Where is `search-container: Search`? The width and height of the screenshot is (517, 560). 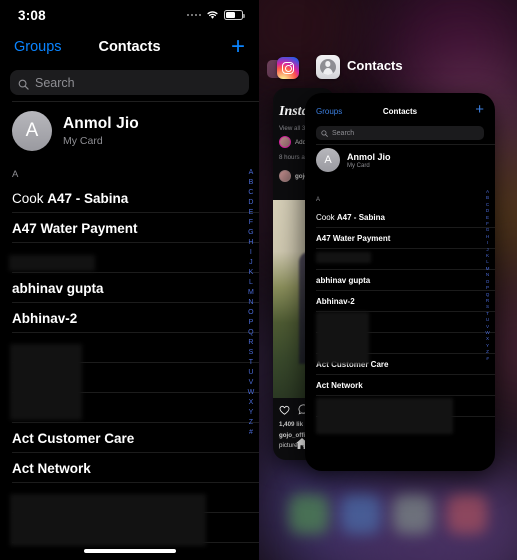 search-container: Search is located at coordinates (129, 81).